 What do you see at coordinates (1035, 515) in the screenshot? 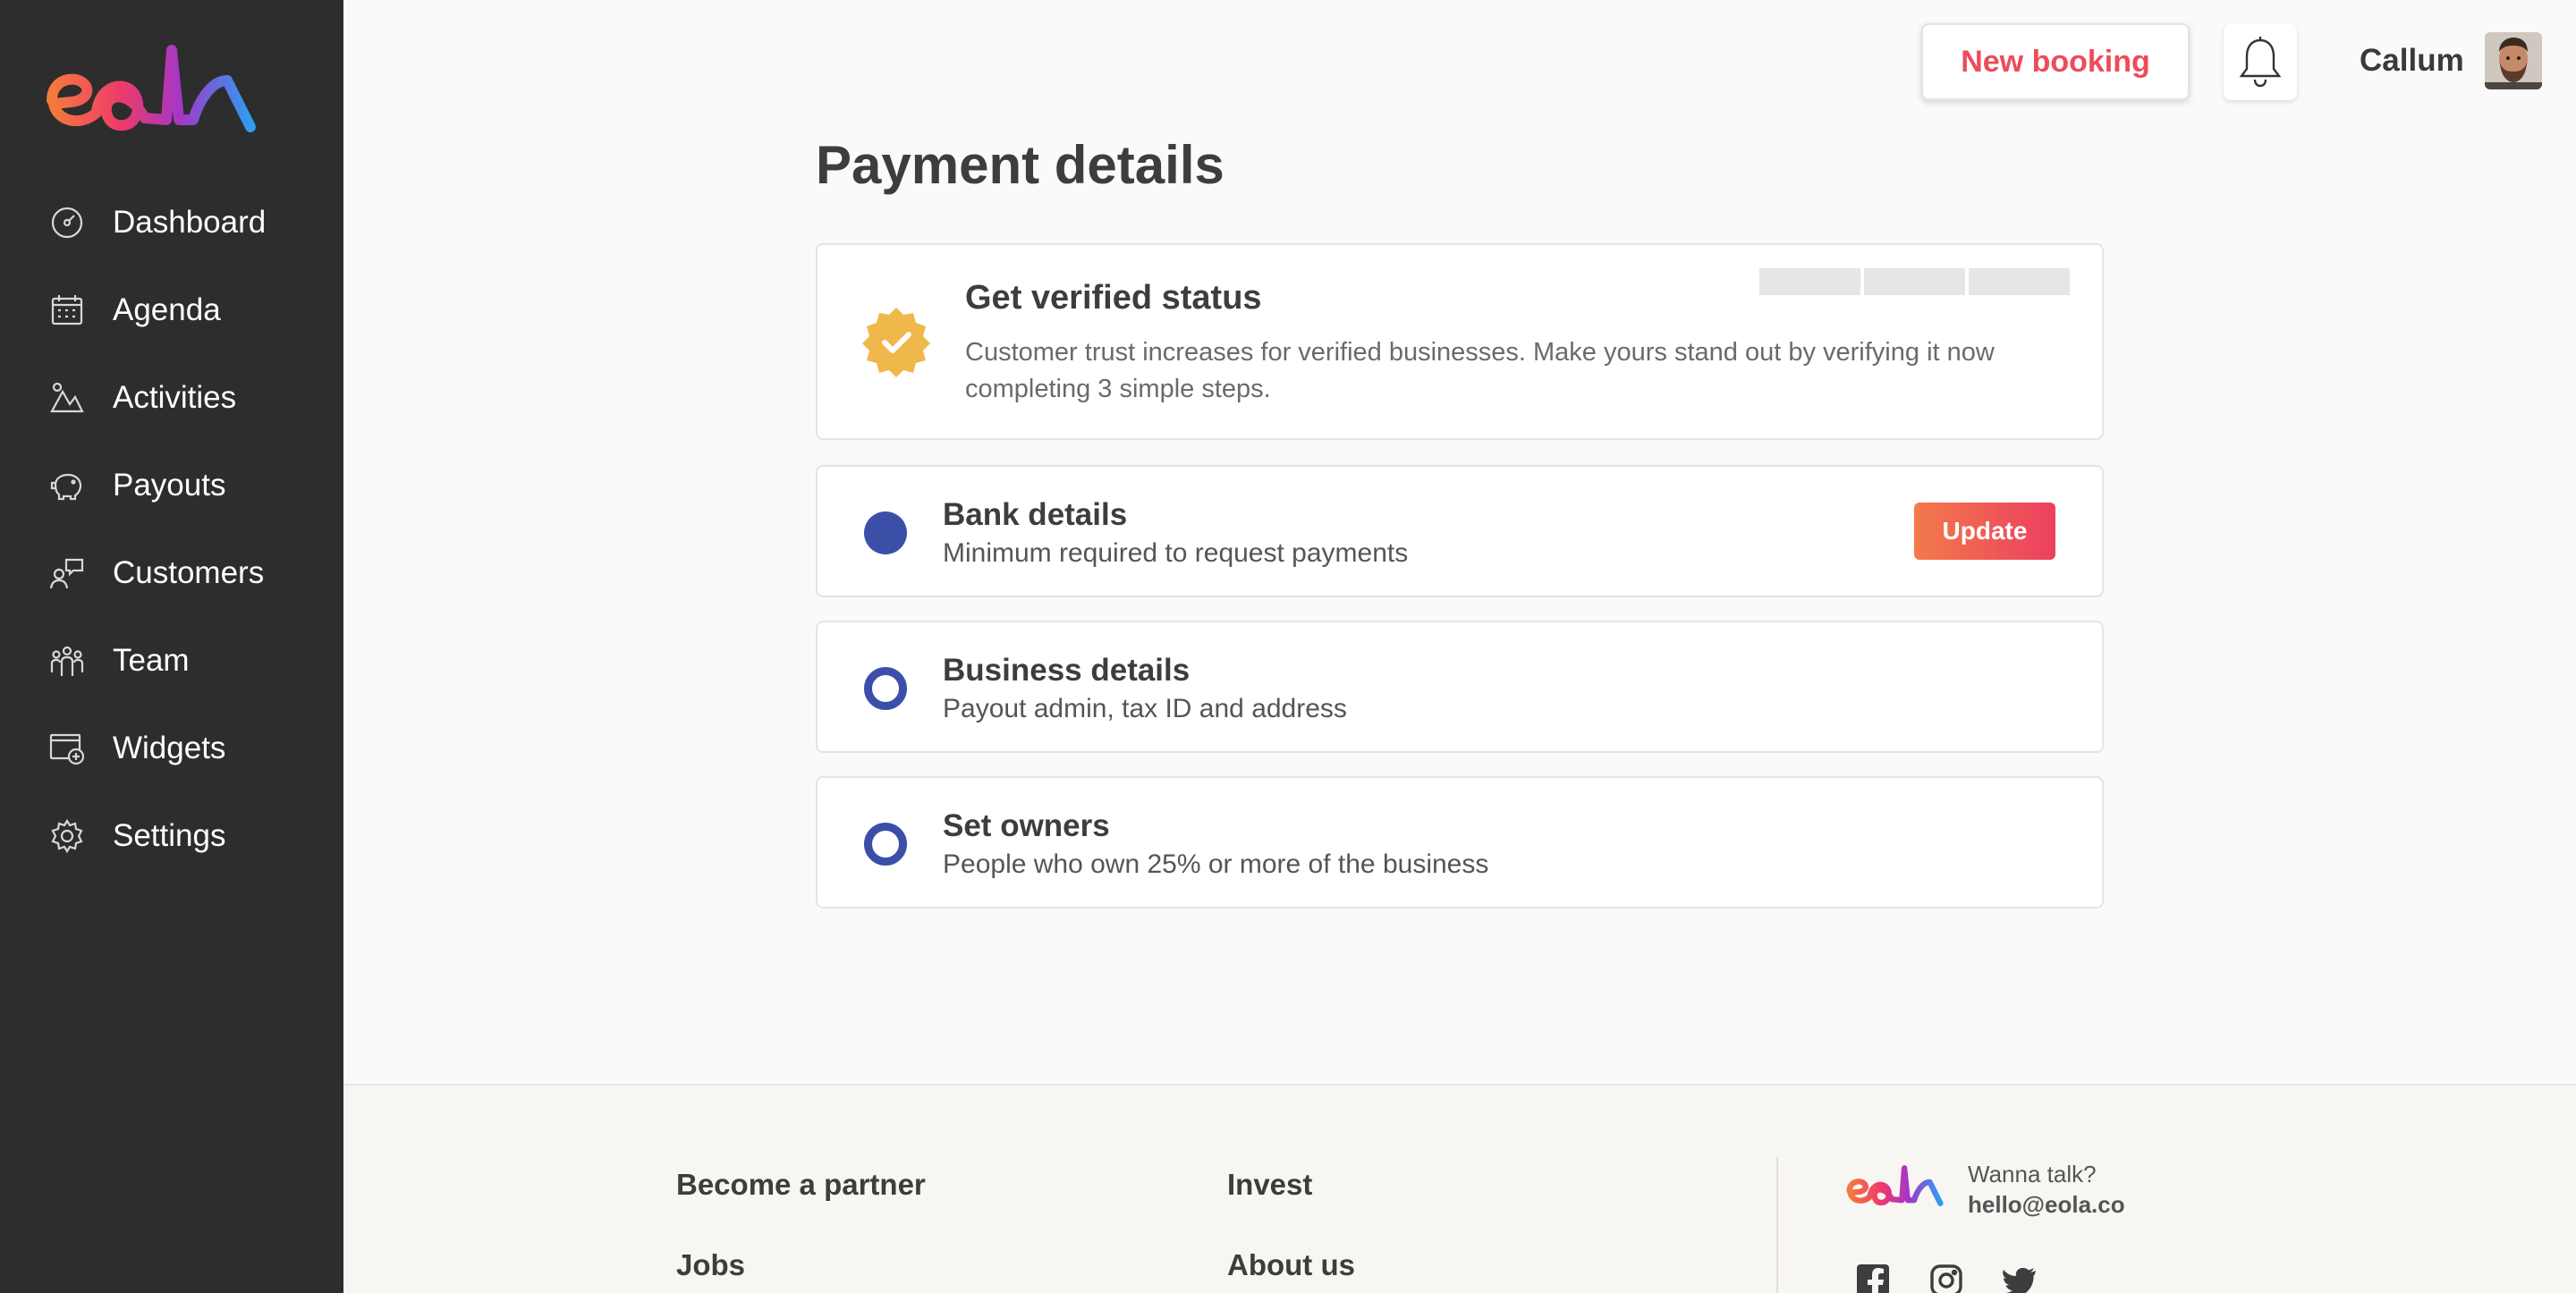
I see `step-title: Bank details` at bounding box center [1035, 515].